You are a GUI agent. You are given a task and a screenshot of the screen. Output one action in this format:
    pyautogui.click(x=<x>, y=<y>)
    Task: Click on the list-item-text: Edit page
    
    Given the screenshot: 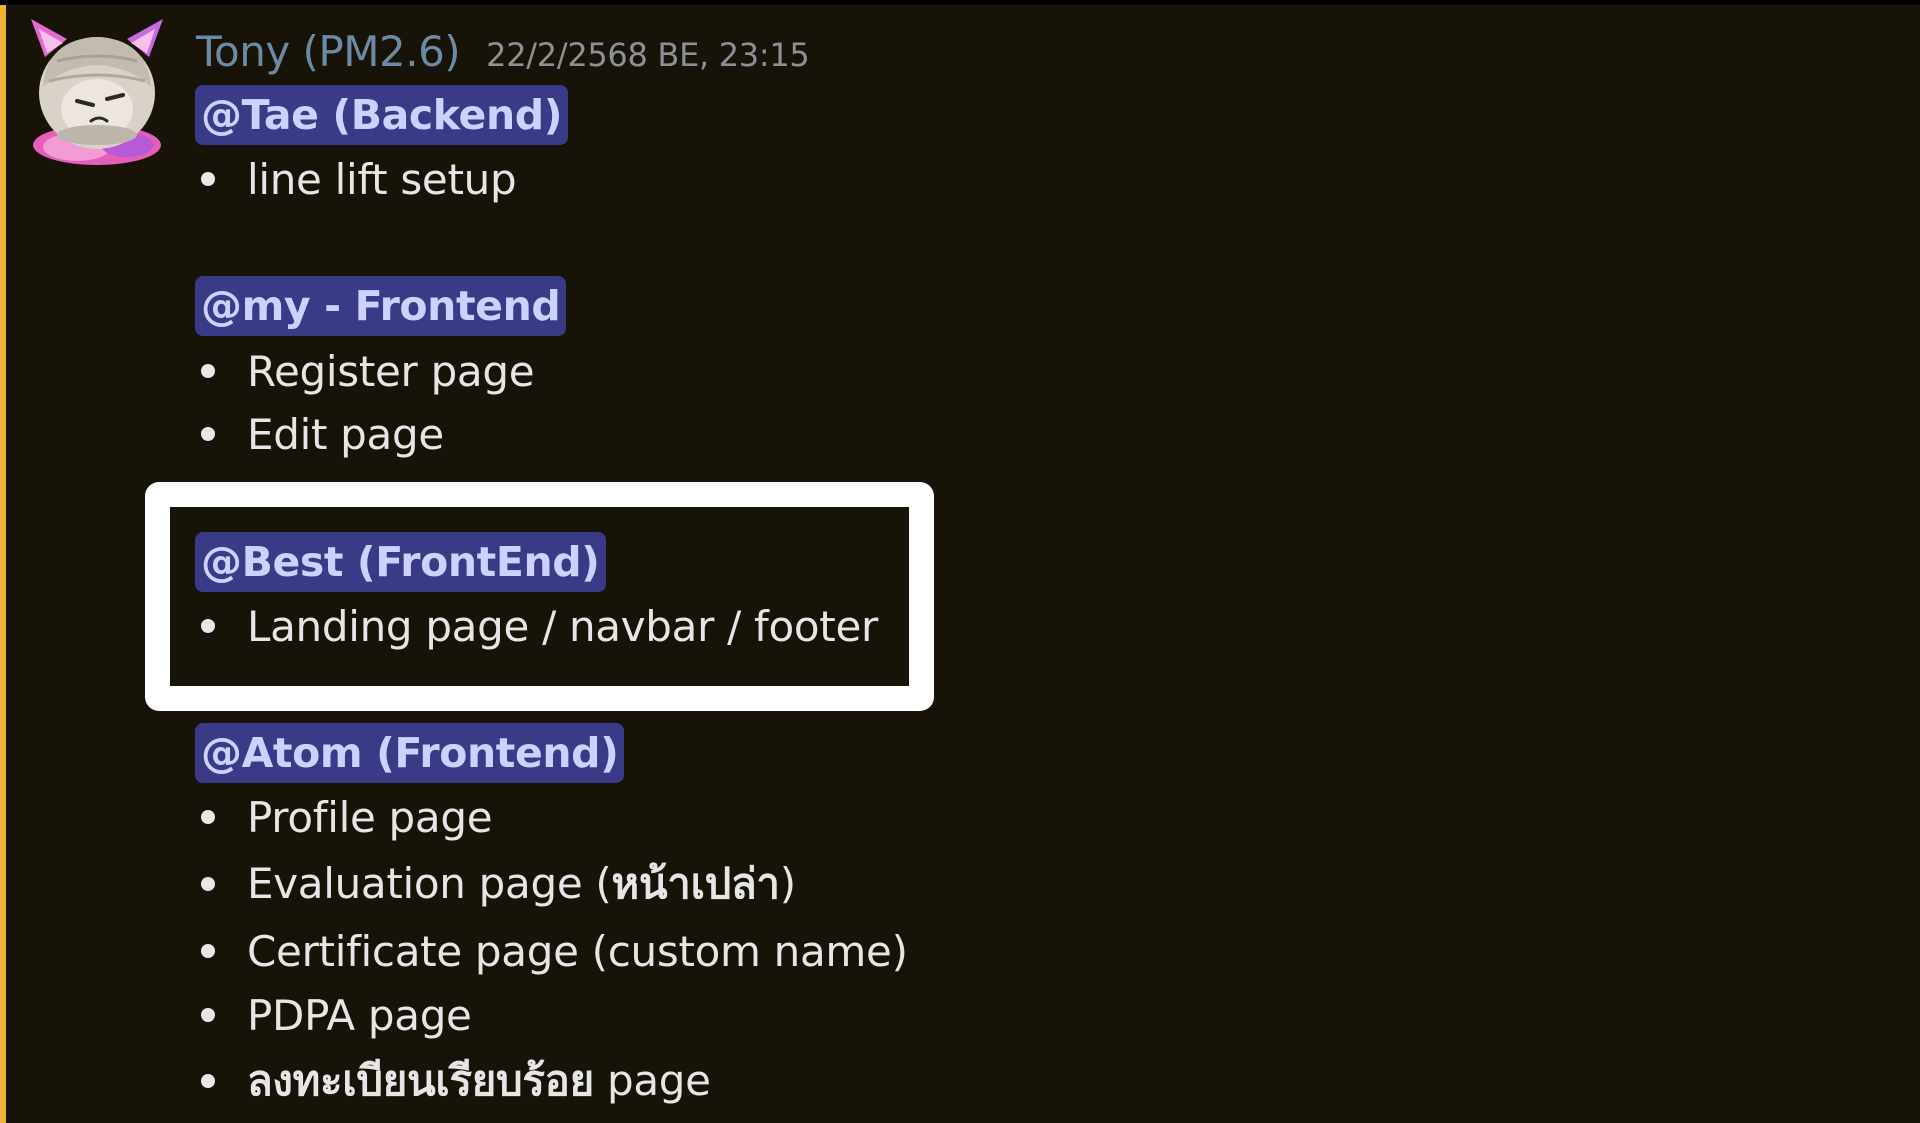 What is the action you would take?
    pyautogui.click(x=345, y=434)
    